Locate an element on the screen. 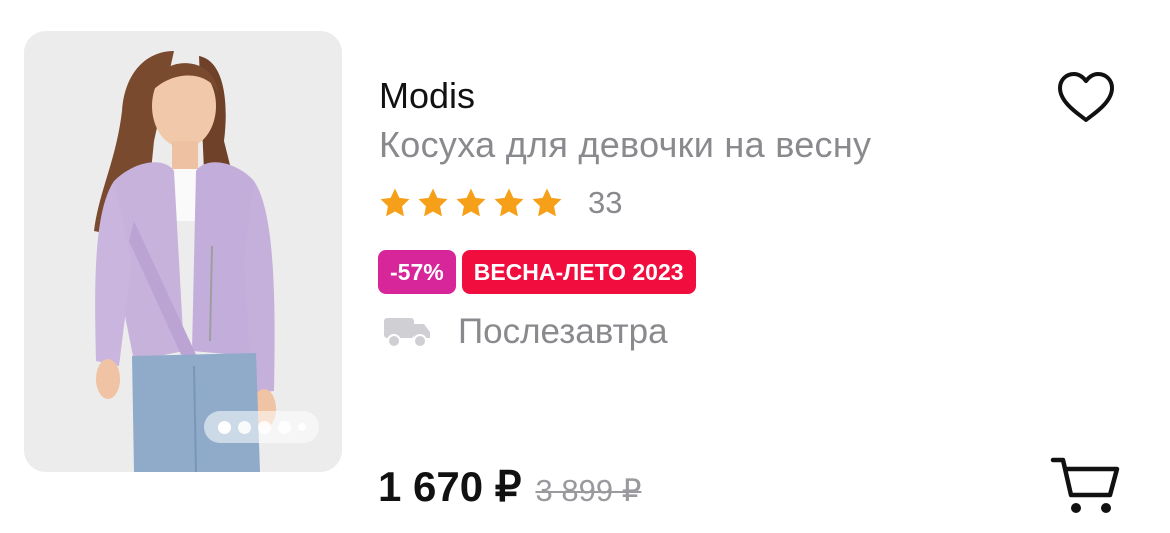 The image size is (1170, 533). old-price: 3 899 ₽ is located at coordinates (588, 490).